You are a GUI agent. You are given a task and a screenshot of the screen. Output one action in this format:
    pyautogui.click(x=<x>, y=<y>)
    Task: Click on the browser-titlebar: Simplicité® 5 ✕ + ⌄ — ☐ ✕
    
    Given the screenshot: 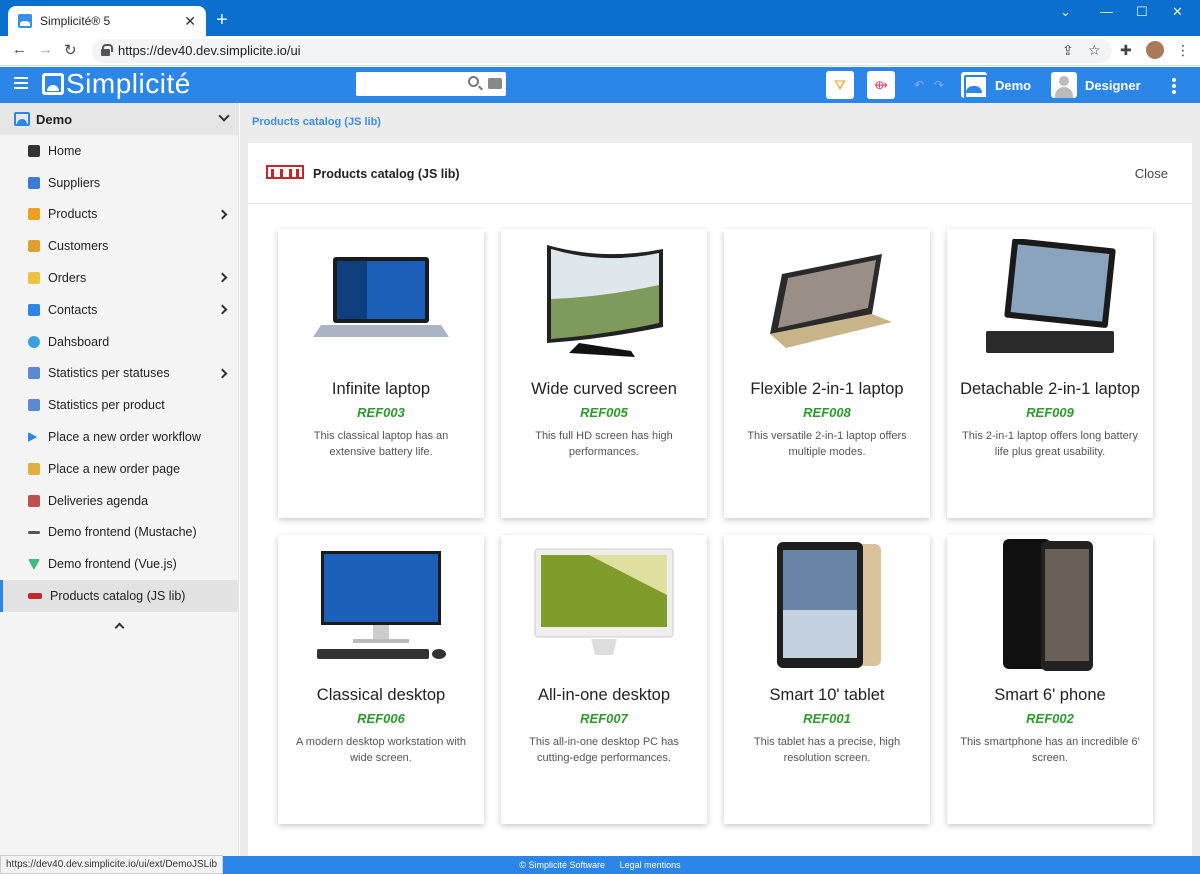 What is the action you would take?
    pyautogui.click(x=600, y=18)
    